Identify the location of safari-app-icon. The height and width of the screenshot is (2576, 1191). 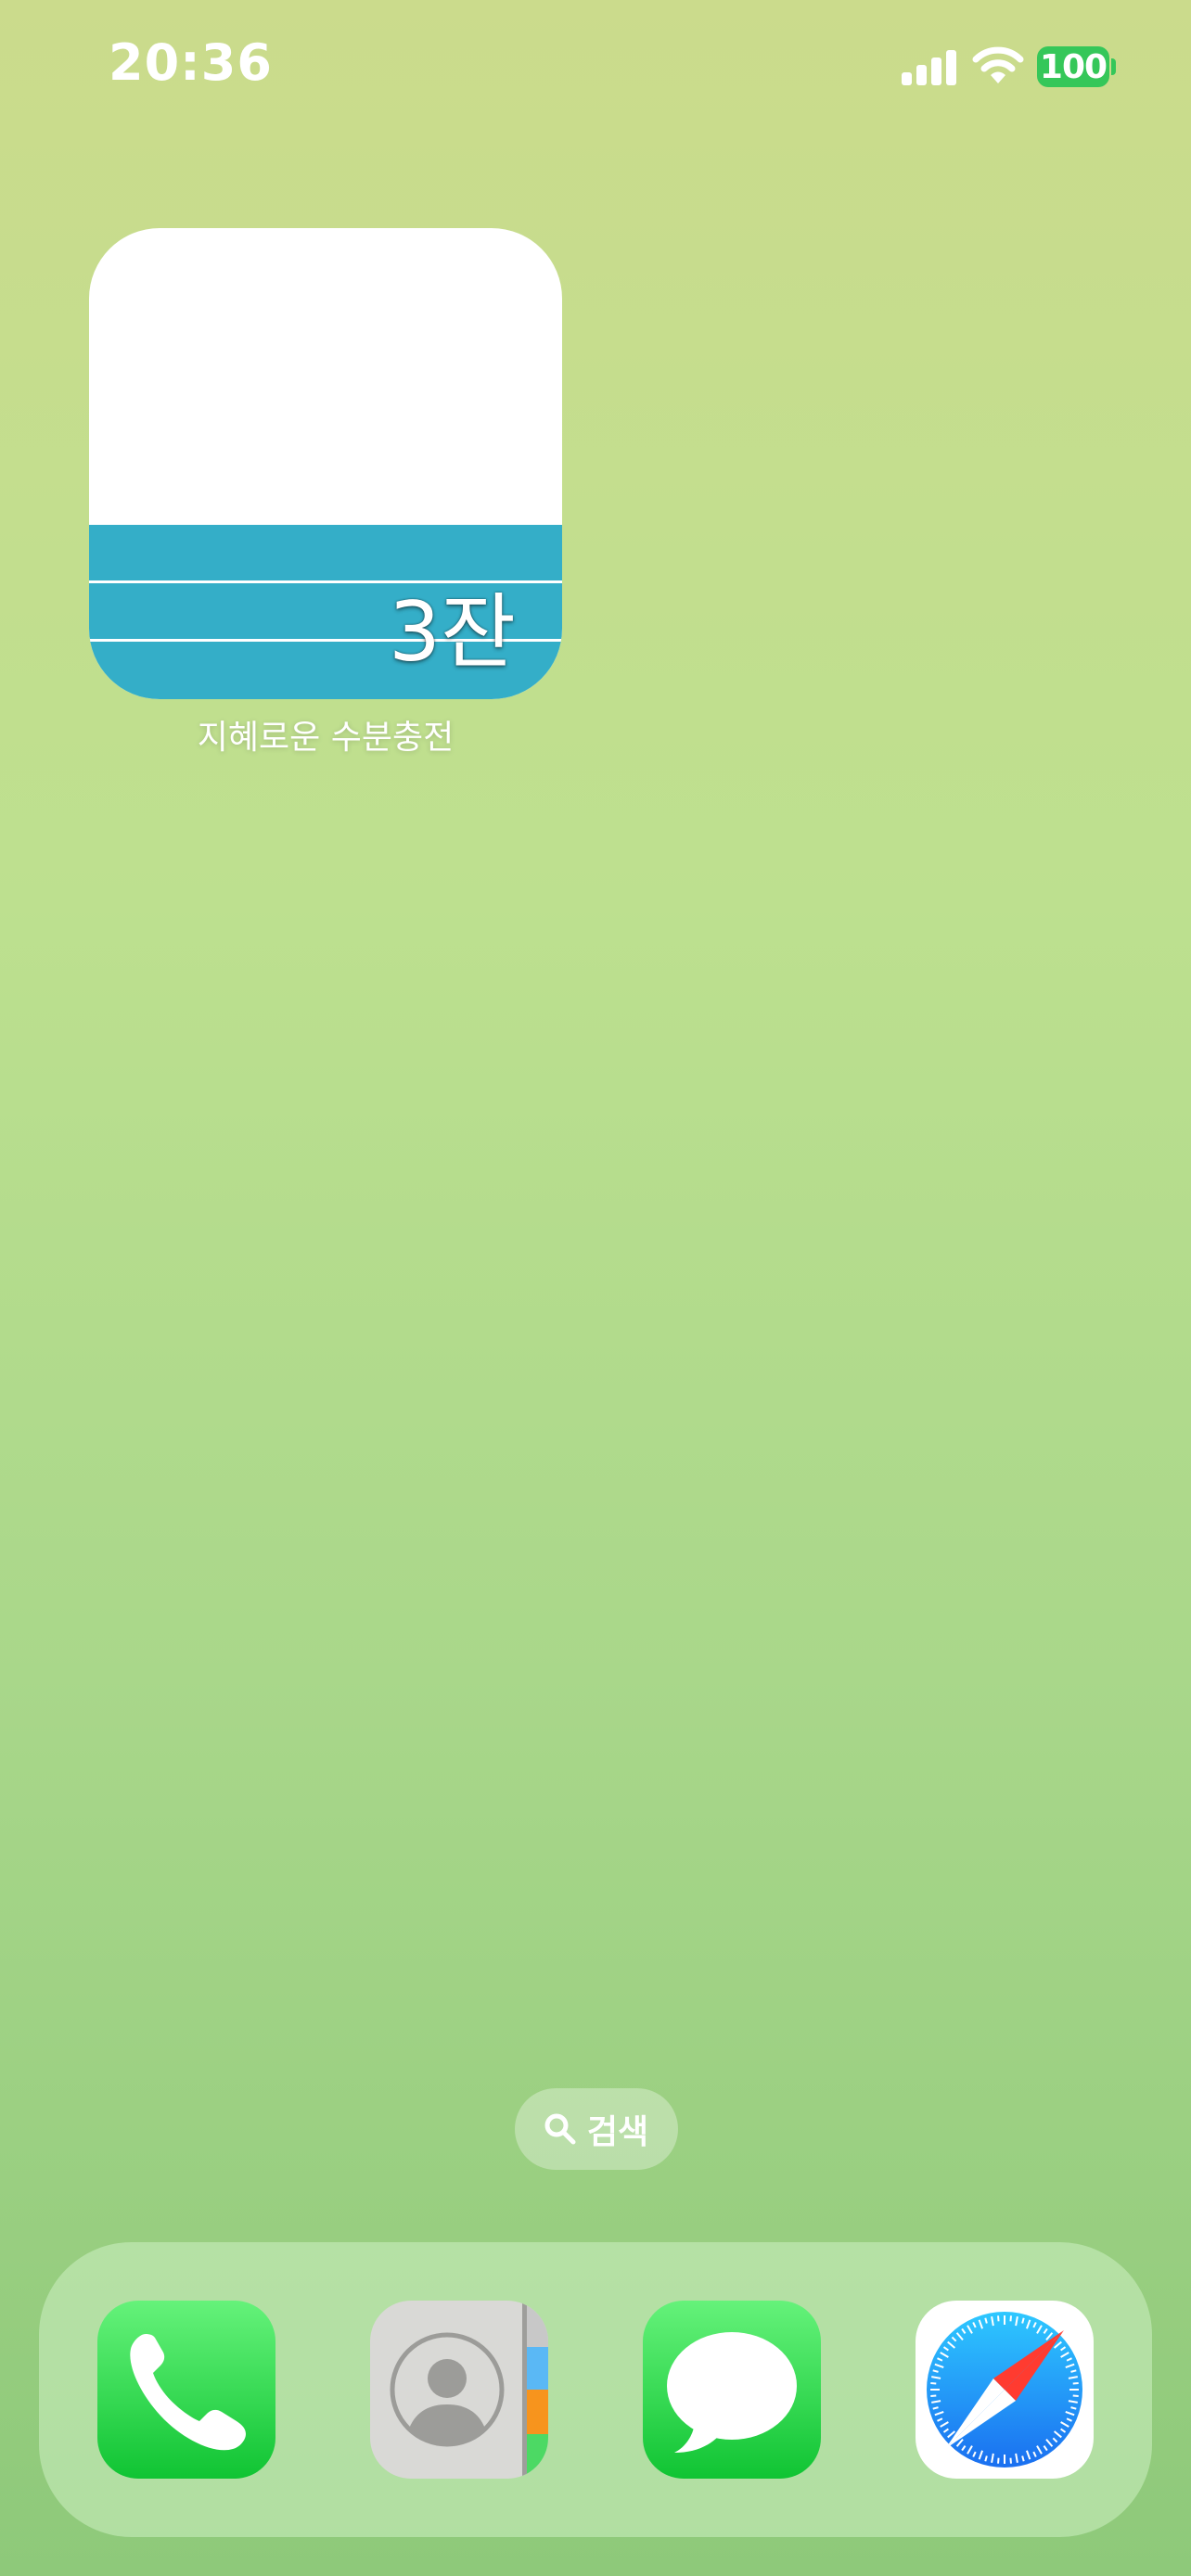
(1005, 2390).